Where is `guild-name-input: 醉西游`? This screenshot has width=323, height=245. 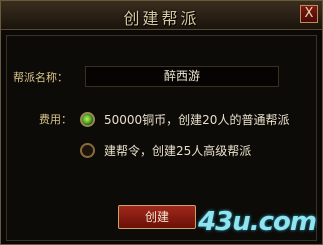
guild-name-input: 醉西游 is located at coordinates (182, 76).